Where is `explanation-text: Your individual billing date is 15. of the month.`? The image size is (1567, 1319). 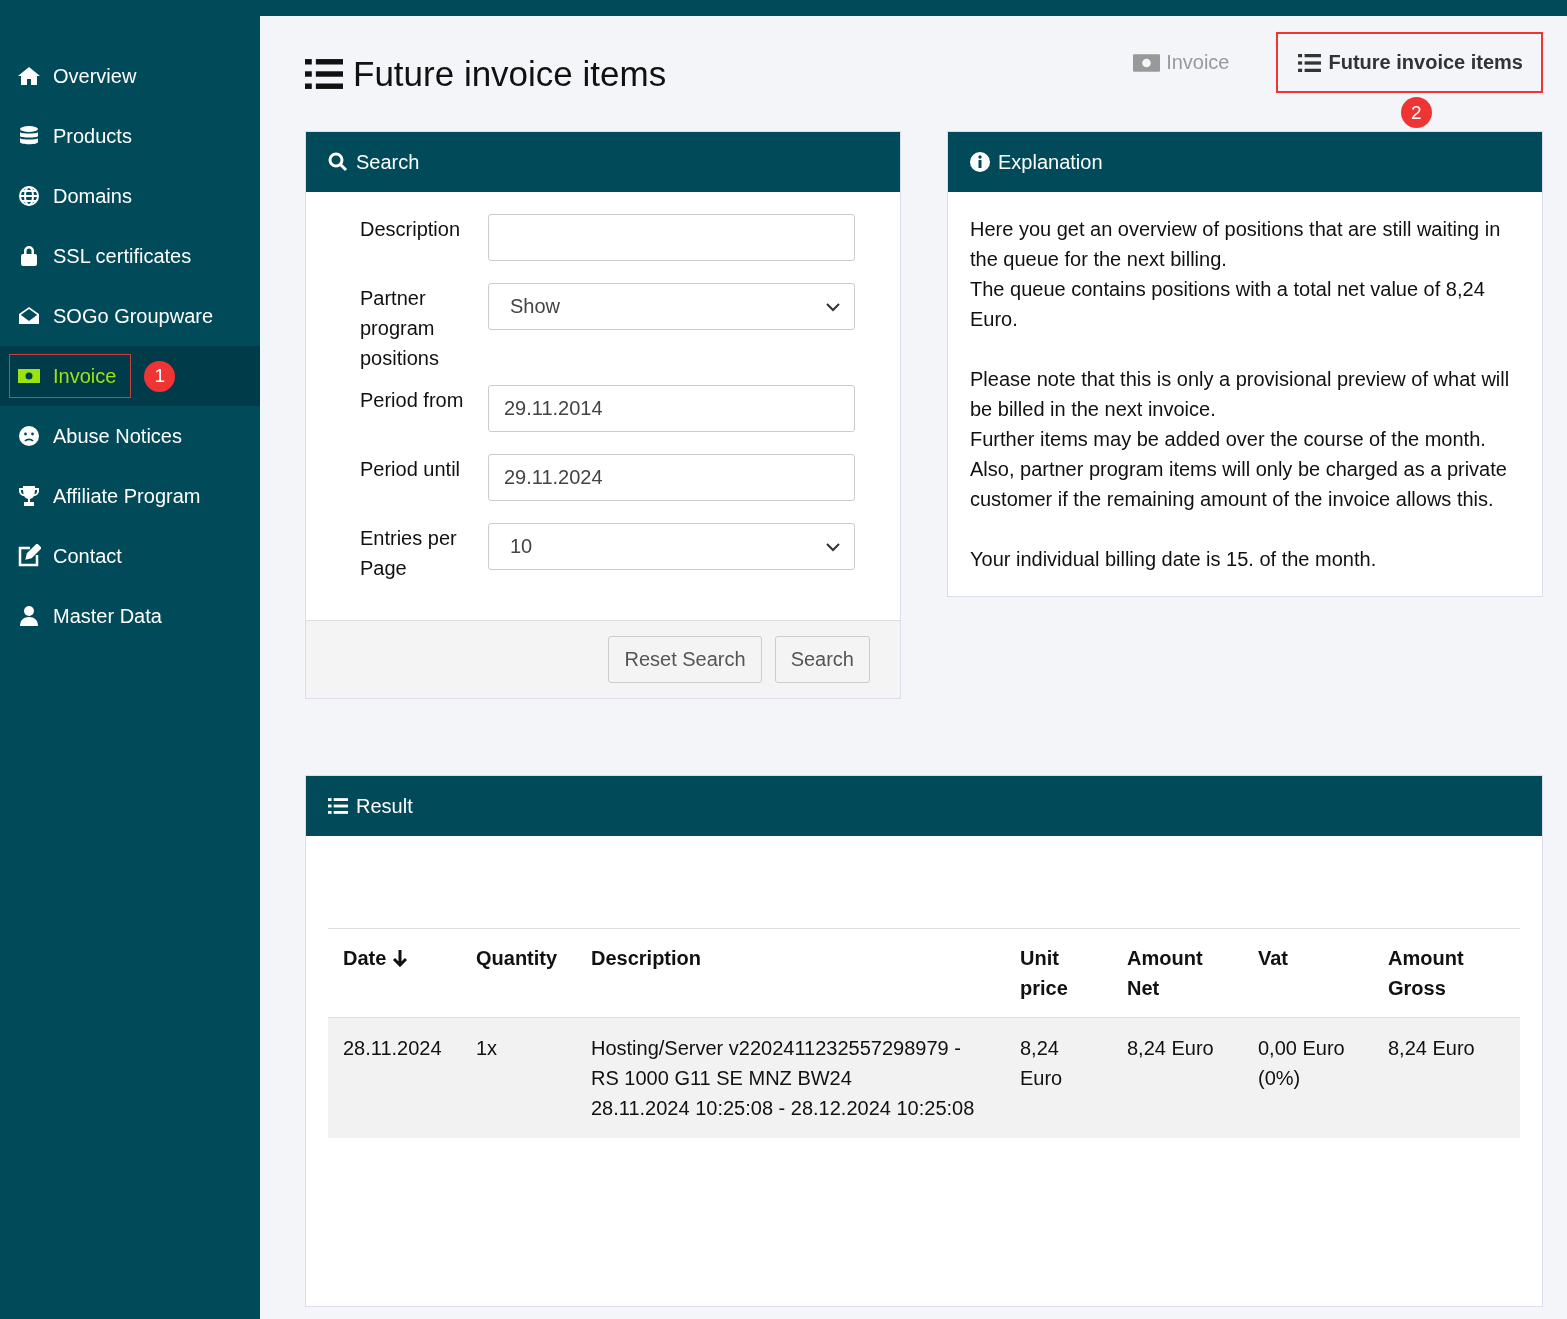 explanation-text: Your individual billing date is 15. of the month. is located at coordinates (1174, 559).